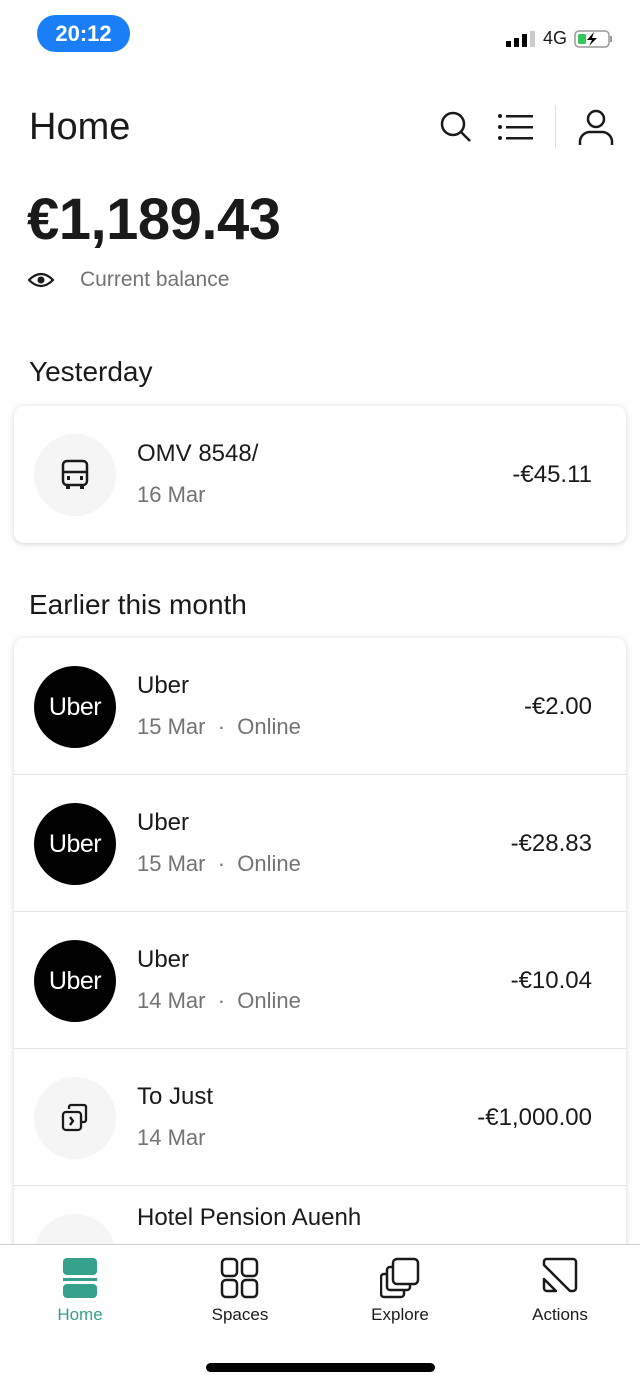 The width and height of the screenshot is (640, 1386). I want to click on explore-icon, so click(400, 1278).